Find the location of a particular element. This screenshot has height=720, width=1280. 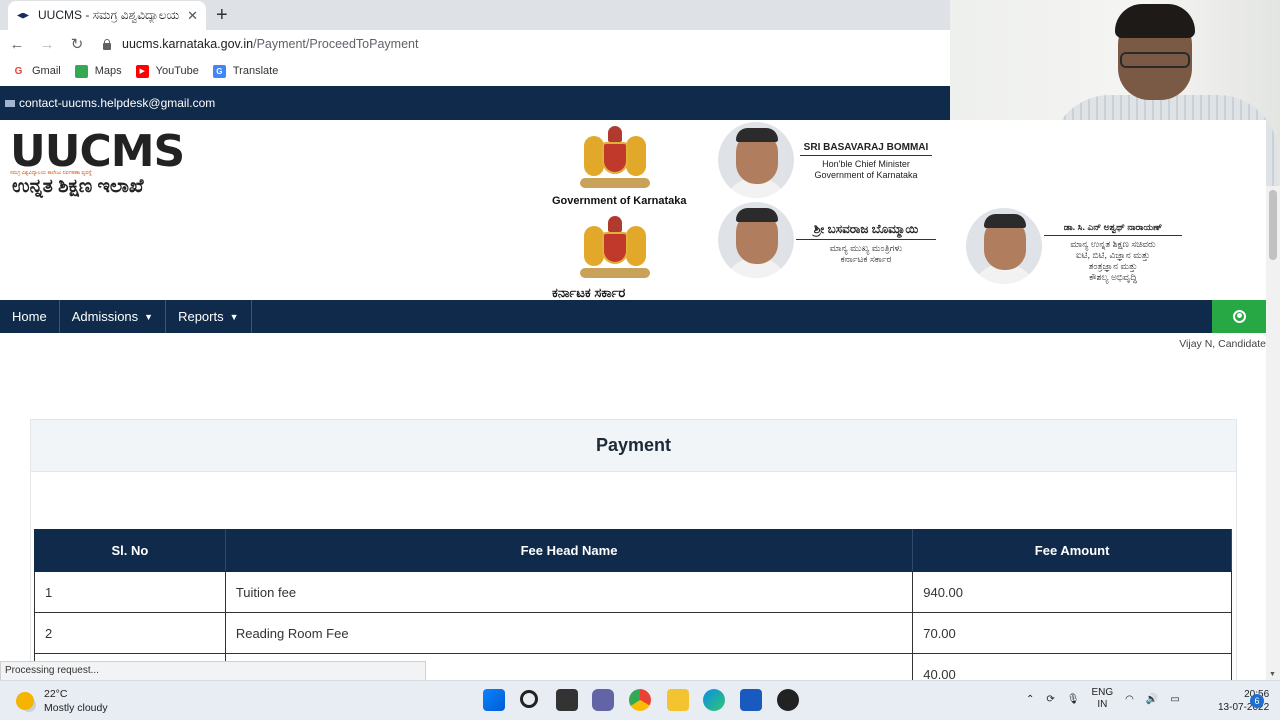

browser-tab: UUCMS - ಸಮಗ್ರ ವಿಶ್ವವಿದ್ಯಾಲಯ ✕ is located at coordinates (107, 15).